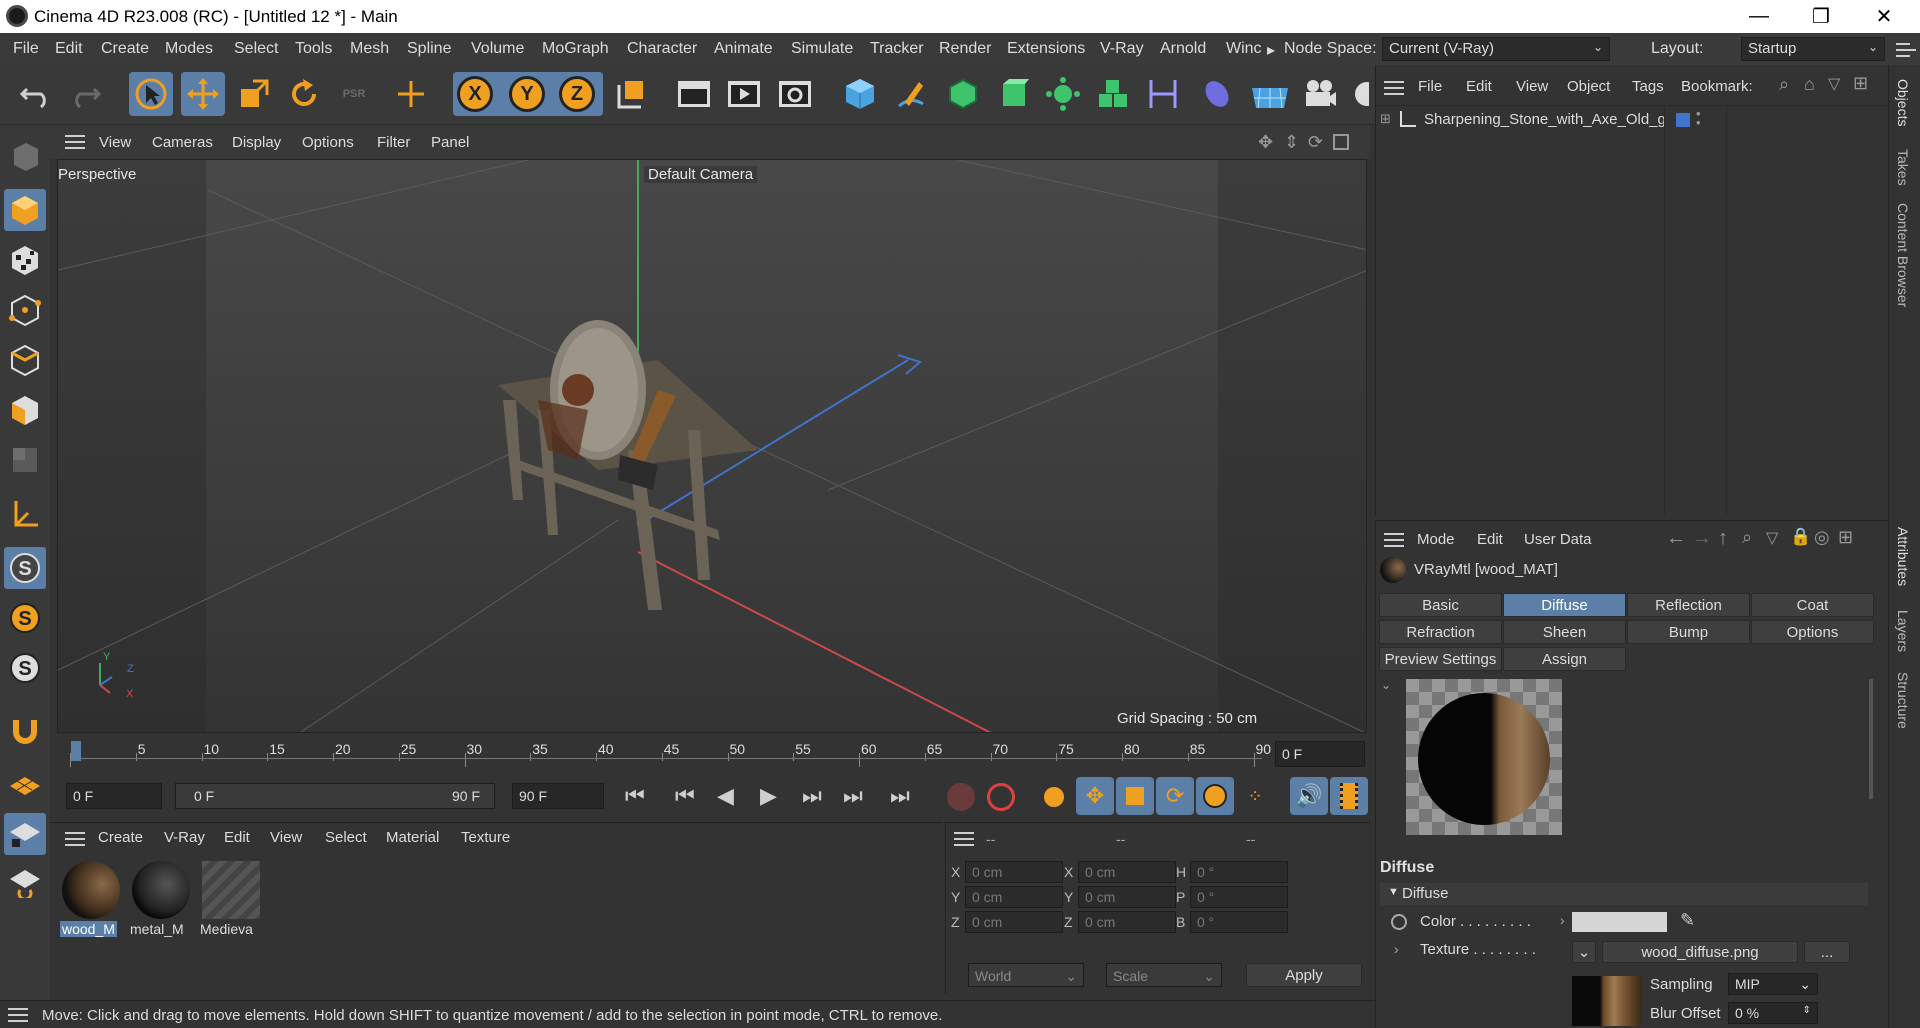 The image size is (1920, 1028). What do you see at coordinates (26, 49) in the screenshot?
I see `menu-file: File` at bounding box center [26, 49].